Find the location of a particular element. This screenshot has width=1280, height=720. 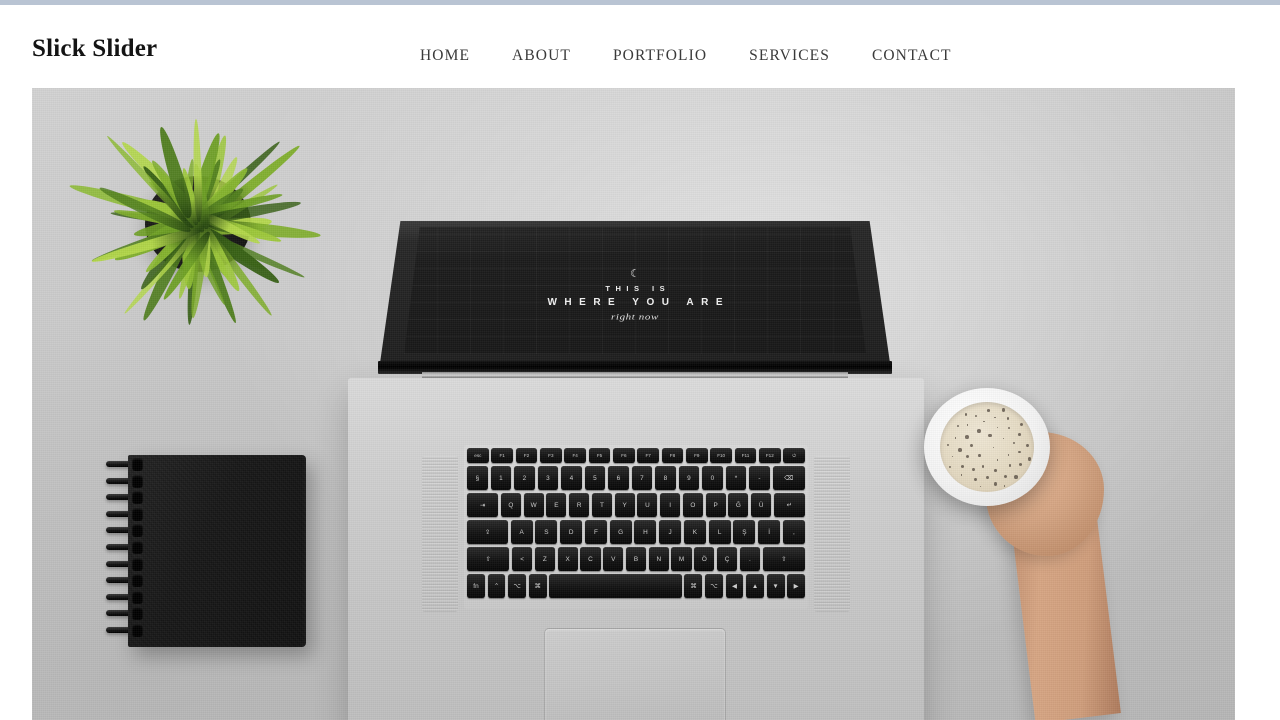

keyboard-key: D is located at coordinates (571, 532).